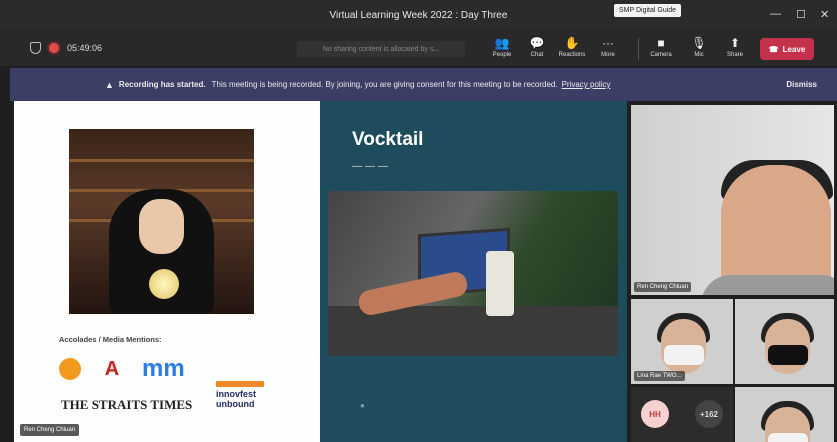  I want to click on shield-icon, so click(35, 48).